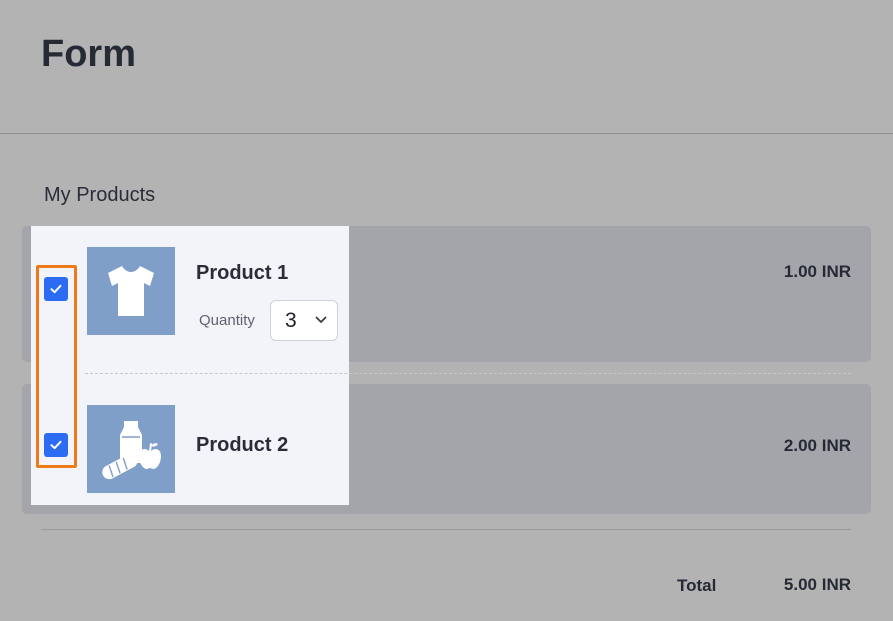 Image resolution: width=893 pixels, height=621 pixels. I want to click on row-separator, so click(468, 373).